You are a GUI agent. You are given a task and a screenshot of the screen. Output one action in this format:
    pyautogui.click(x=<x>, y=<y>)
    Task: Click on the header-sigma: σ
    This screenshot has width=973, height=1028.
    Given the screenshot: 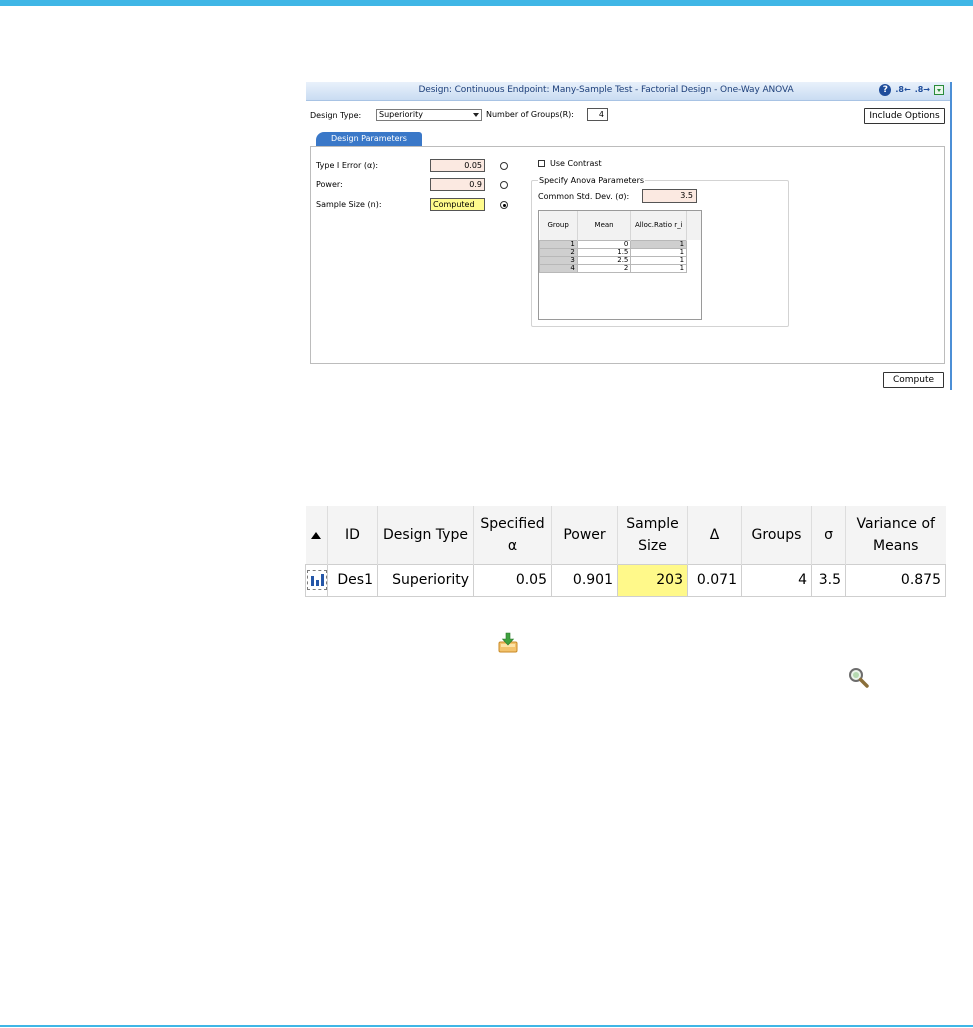 What is the action you would take?
    pyautogui.click(x=828, y=535)
    